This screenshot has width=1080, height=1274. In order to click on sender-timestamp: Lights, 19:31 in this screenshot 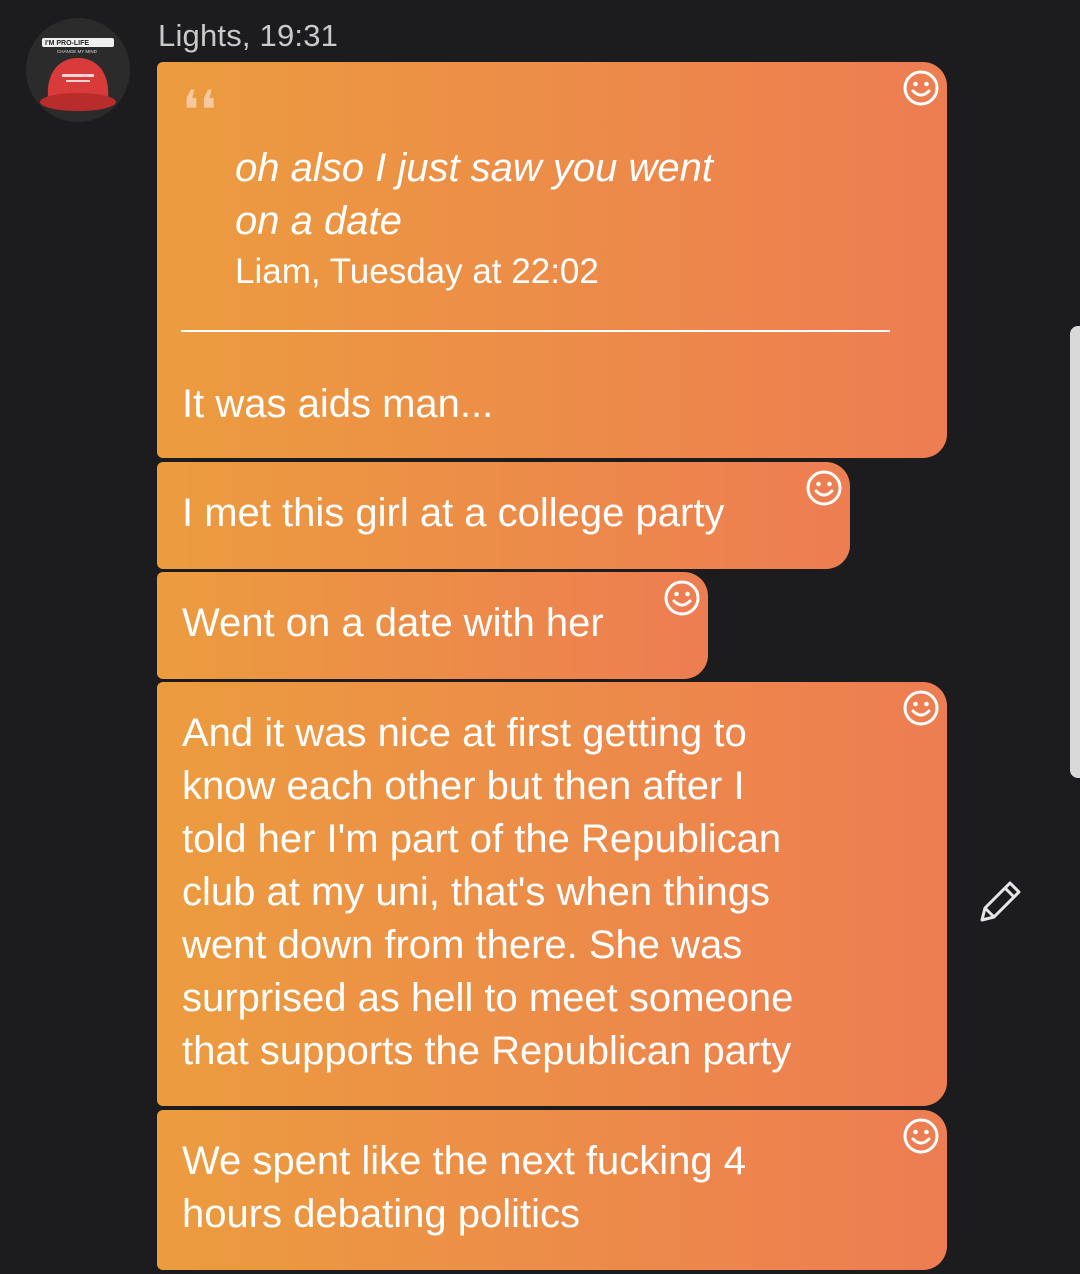, I will do `click(248, 35)`.